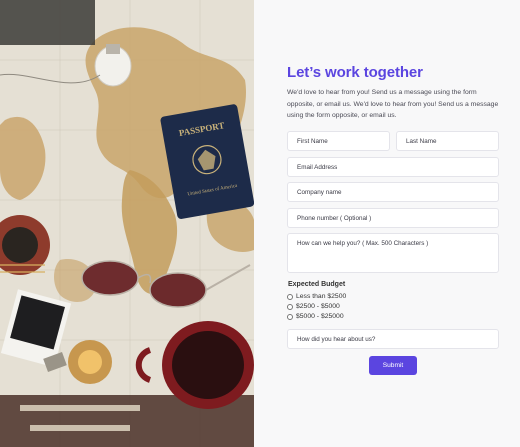 Image resolution: width=520 pixels, height=447 pixels. I want to click on submit-button: Submit, so click(393, 365).